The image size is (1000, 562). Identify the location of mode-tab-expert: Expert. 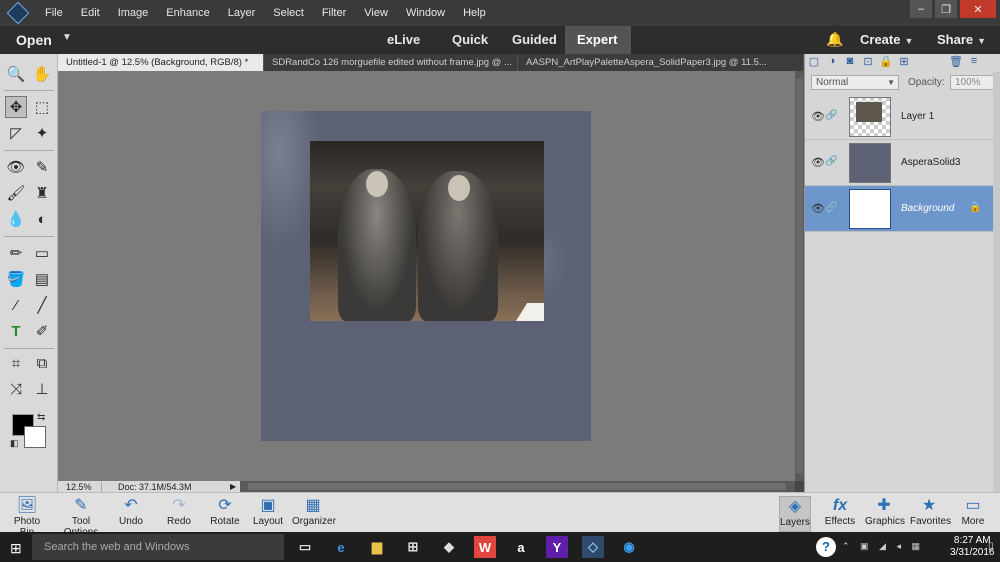
(598, 40).